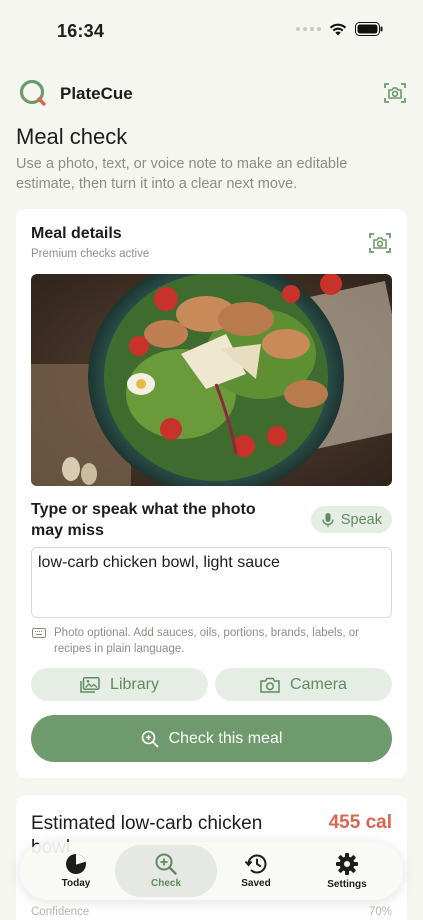 This screenshot has height=920, width=423. I want to click on history-icon, so click(255, 864).